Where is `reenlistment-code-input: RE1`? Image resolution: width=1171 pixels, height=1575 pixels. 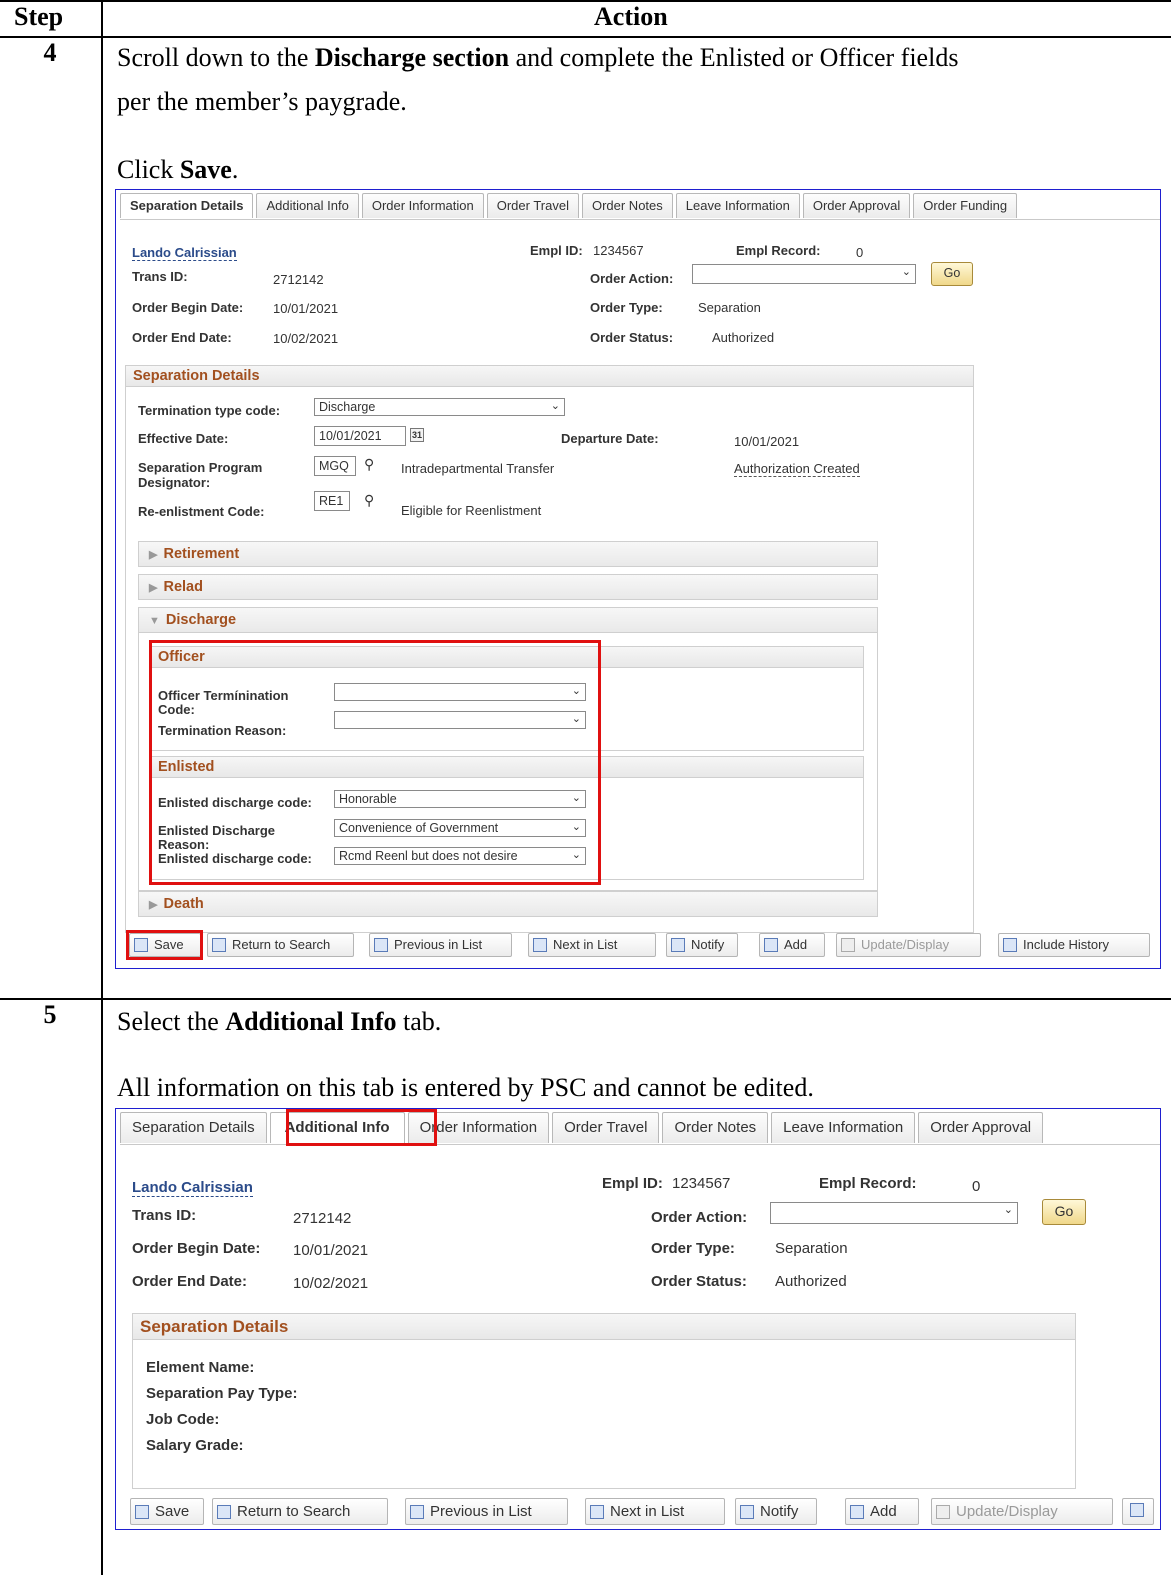
reenlistment-code-input: RE1 is located at coordinates (332, 501).